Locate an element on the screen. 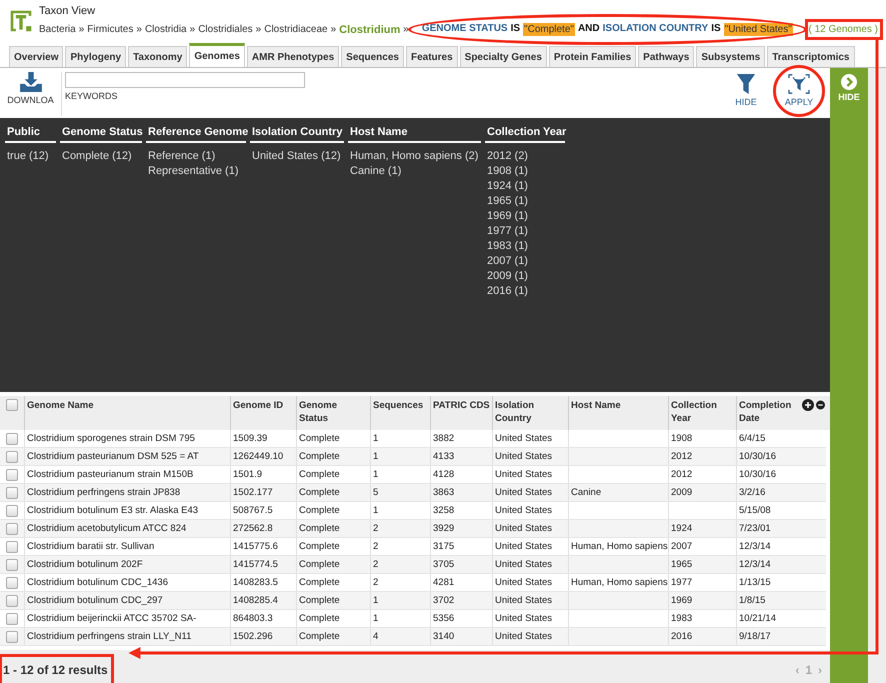  facet-value: 1969 (1) is located at coordinates (525, 216).